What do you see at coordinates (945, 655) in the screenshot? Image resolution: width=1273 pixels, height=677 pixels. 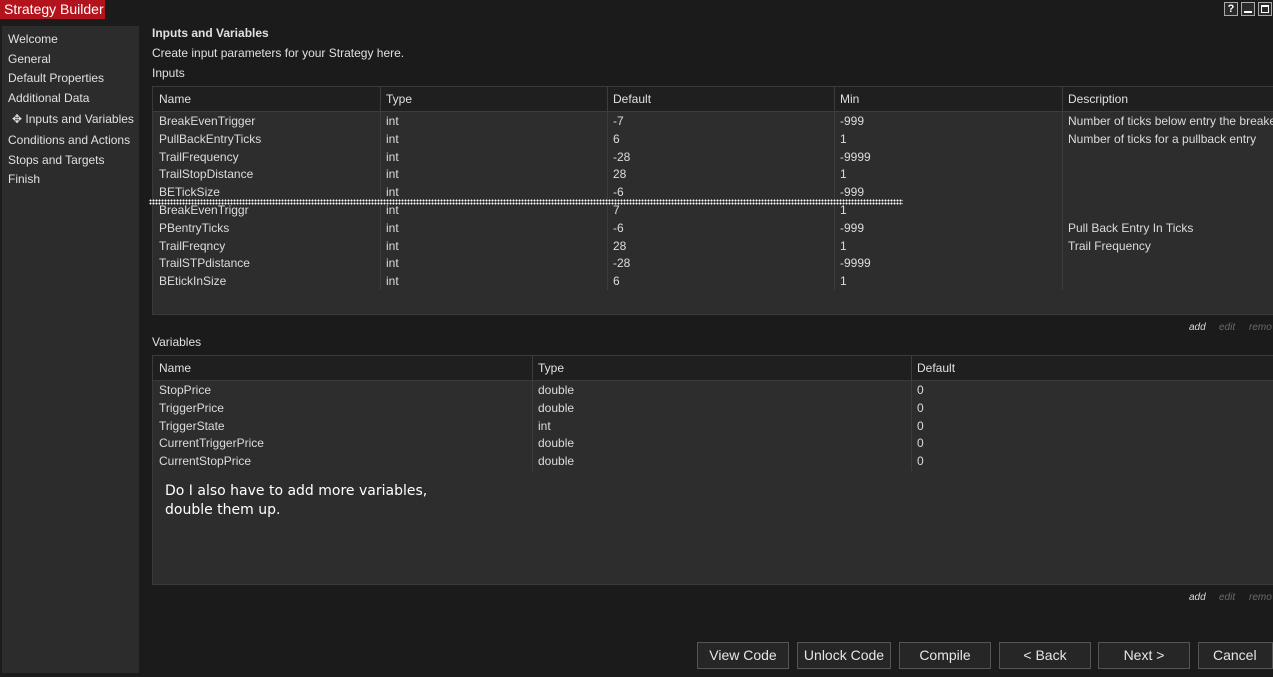 I see `compile-button: Compile` at bounding box center [945, 655].